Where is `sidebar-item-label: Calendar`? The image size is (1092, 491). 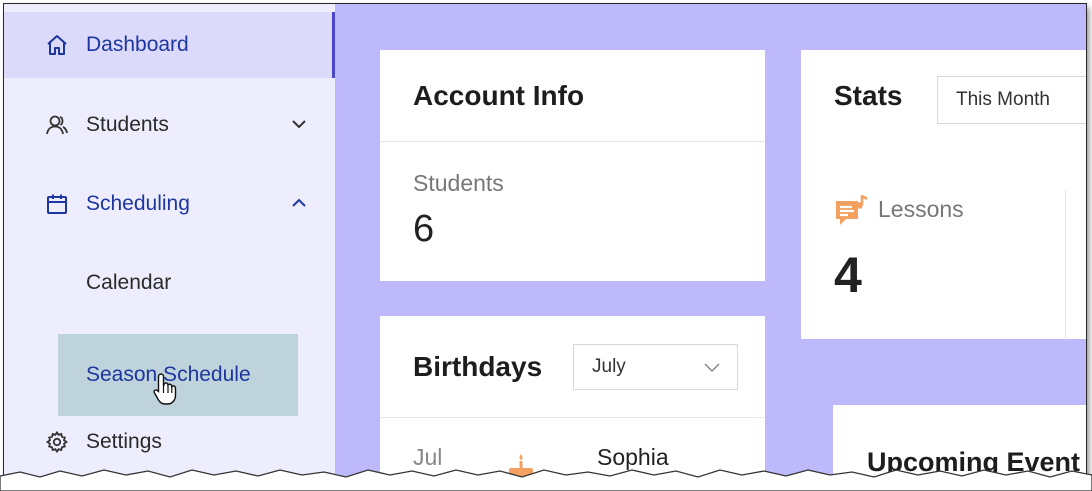 sidebar-item-label: Calendar is located at coordinates (129, 282).